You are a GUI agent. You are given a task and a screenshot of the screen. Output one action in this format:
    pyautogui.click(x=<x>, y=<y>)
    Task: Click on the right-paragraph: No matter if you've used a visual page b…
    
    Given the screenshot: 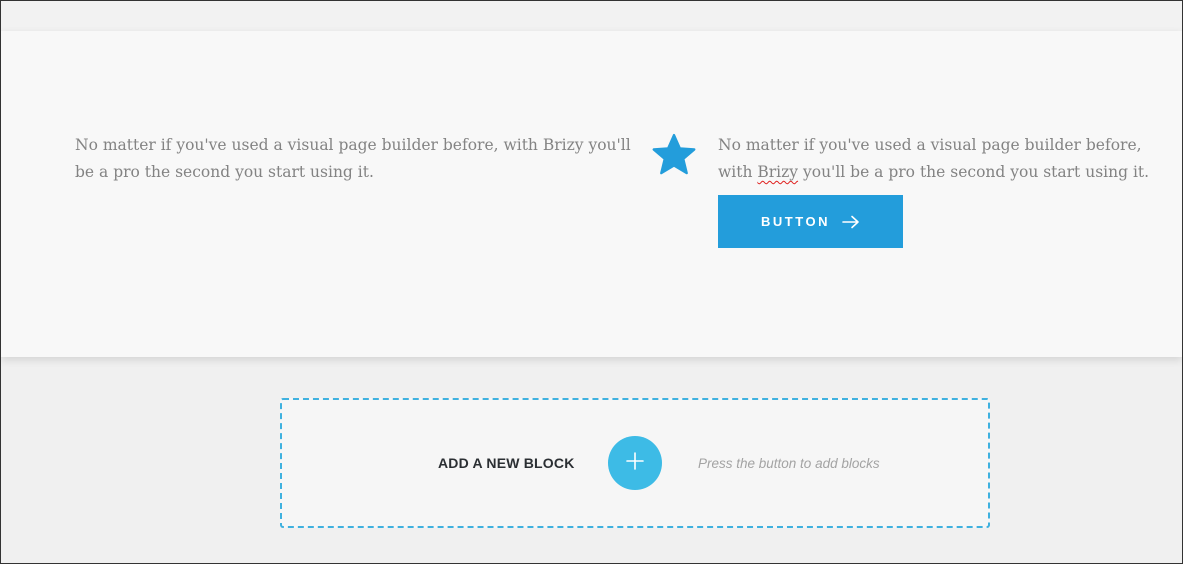 What is the action you would take?
    pyautogui.click(x=948, y=159)
    